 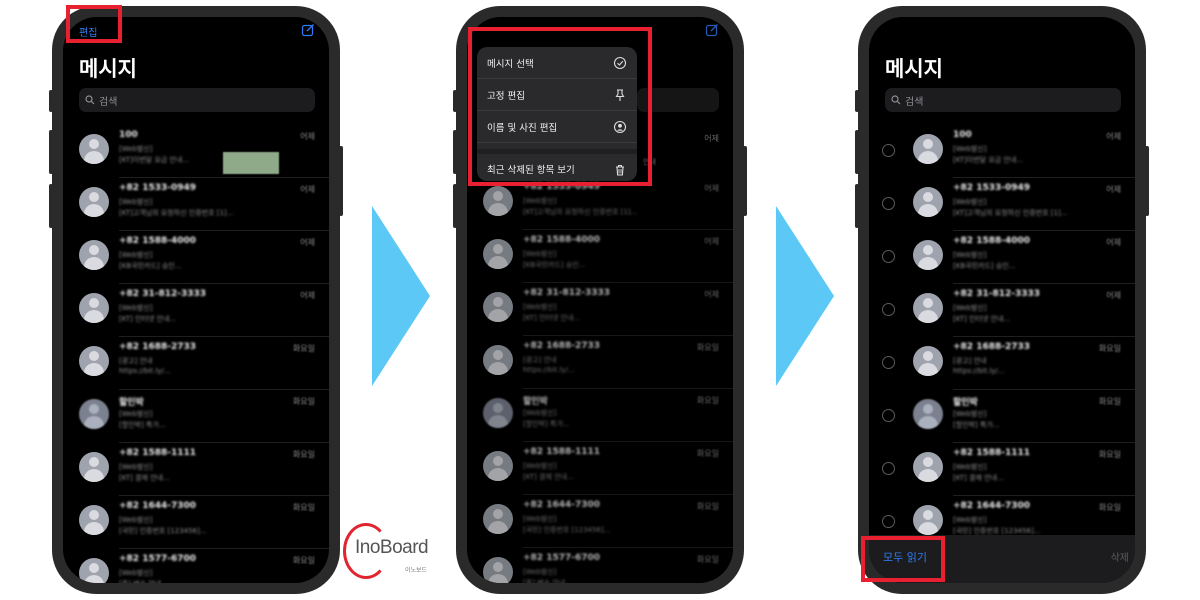 What do you see at coordinates (992, 241) in the screenshot?
I see `sender-name: +82 1588-4000` at bounding box center [992, 241].